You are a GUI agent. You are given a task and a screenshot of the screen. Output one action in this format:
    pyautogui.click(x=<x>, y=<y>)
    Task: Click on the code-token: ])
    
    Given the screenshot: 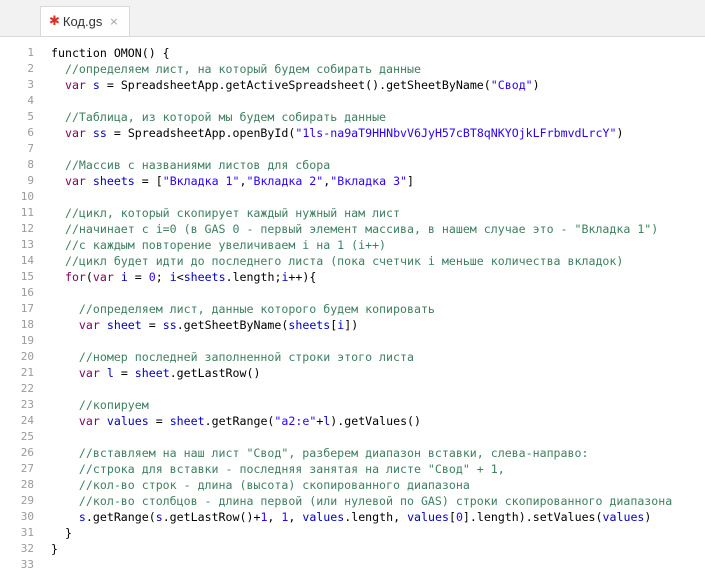 What is the action you would take?
    pyautogui.click(x=351, y=325)
    